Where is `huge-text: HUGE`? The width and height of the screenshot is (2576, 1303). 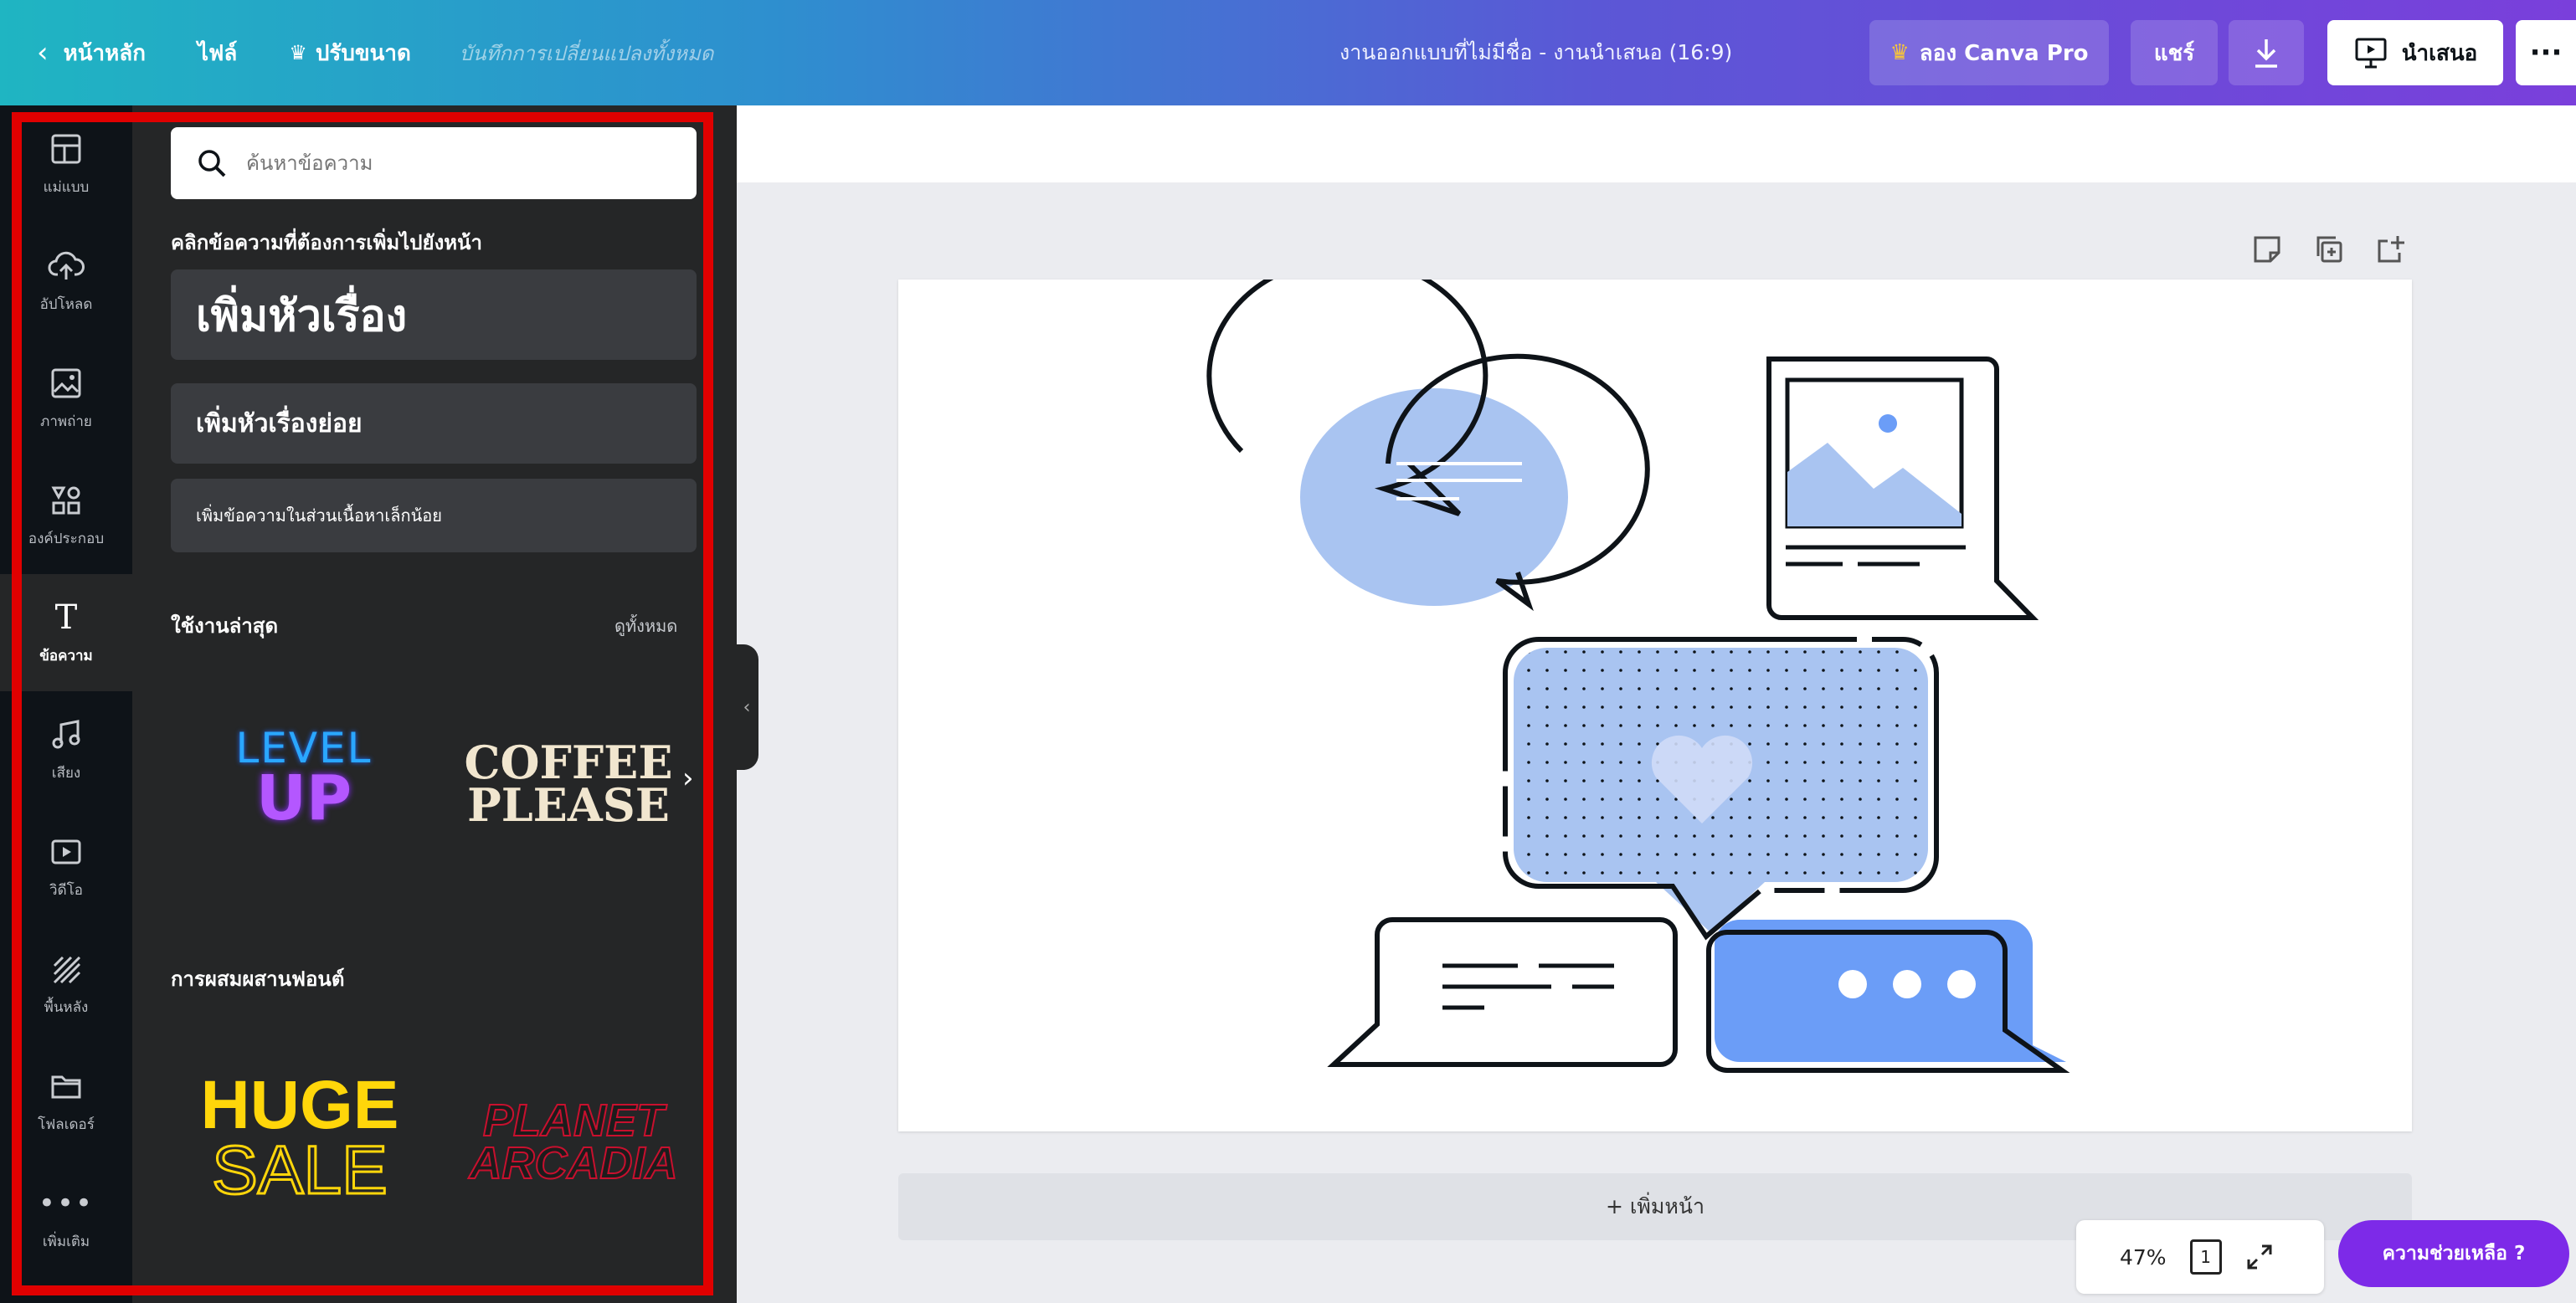
huge-text: HUGE is located at coordinates (300, 1105).